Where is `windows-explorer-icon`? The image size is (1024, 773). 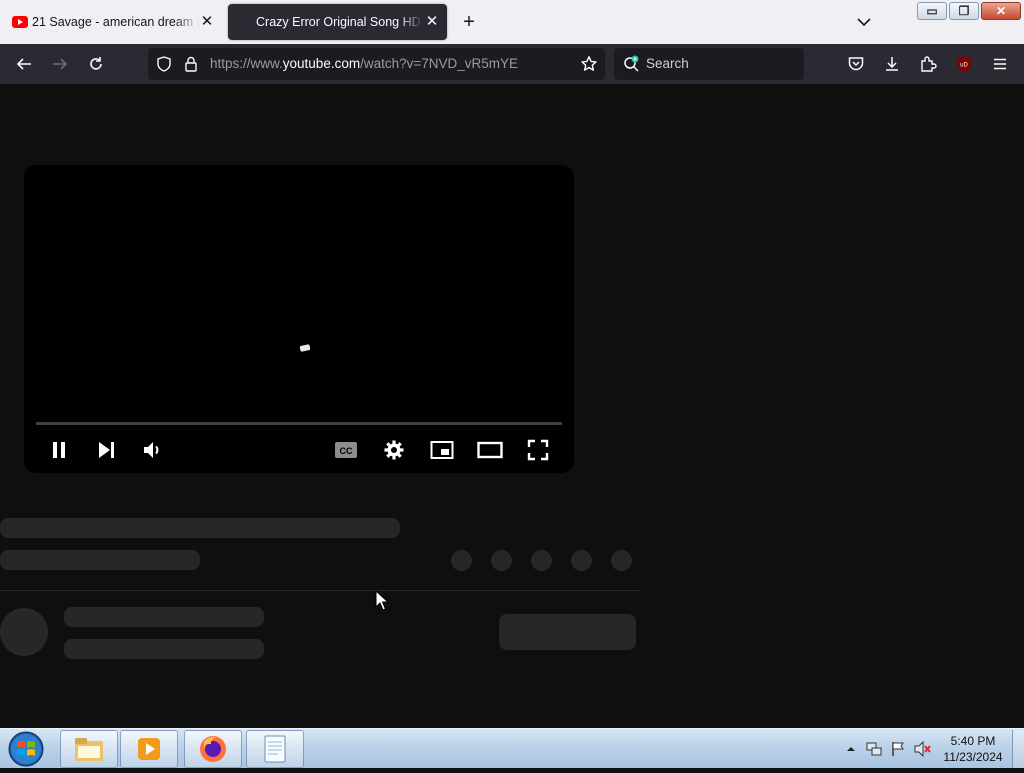
windows-explorer-icon is located at coordinates (89, 749).